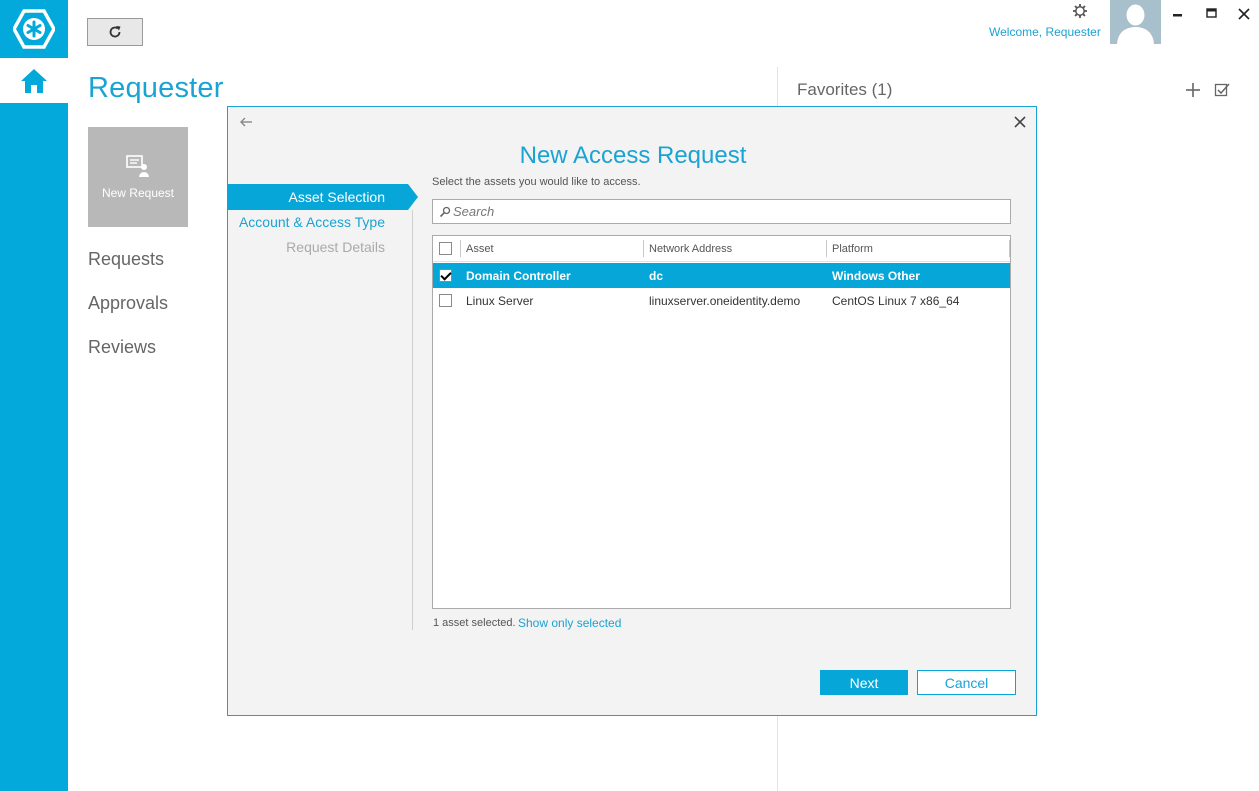  What do you see at coordinates (1222, 90) in the screenshot?
I see `edit-favorites-icon` at bounding box center [1222, 90].